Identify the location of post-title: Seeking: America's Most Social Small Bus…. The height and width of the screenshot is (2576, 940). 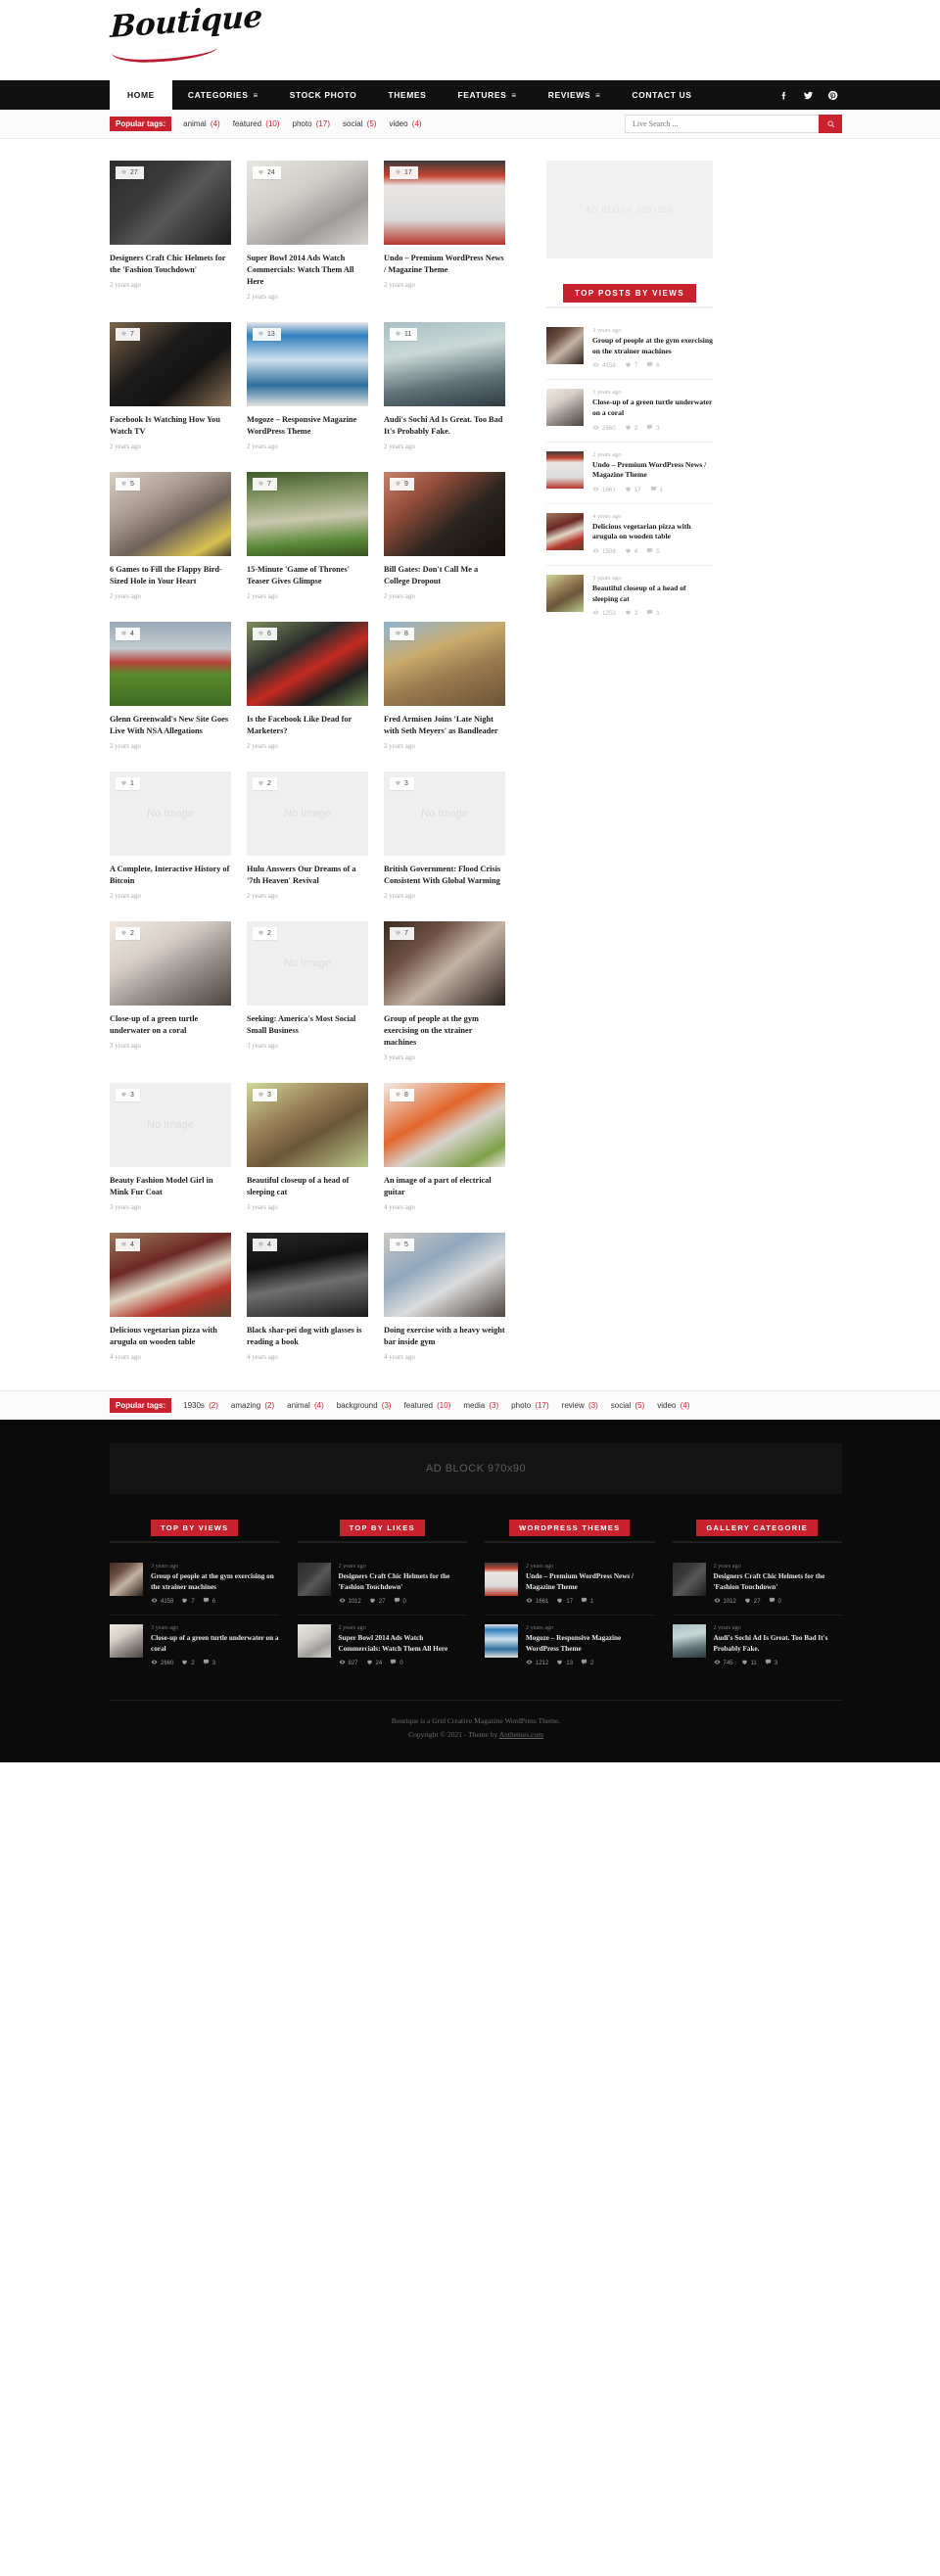
(307, 1025).